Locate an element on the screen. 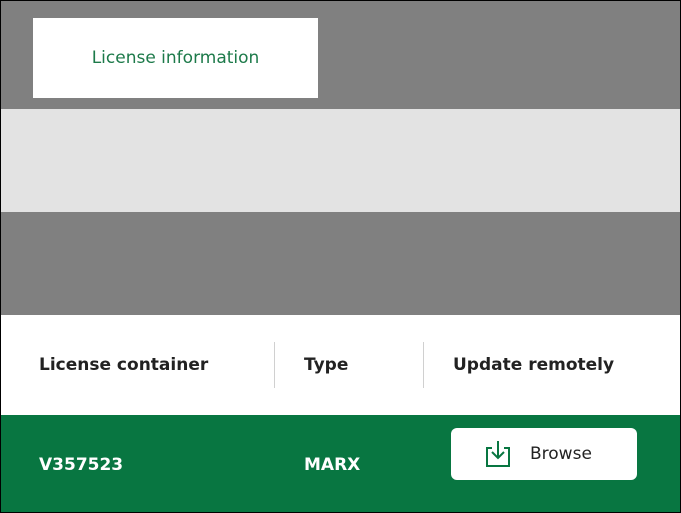  tab-license-information: License information is located at coordinates (175, 58).